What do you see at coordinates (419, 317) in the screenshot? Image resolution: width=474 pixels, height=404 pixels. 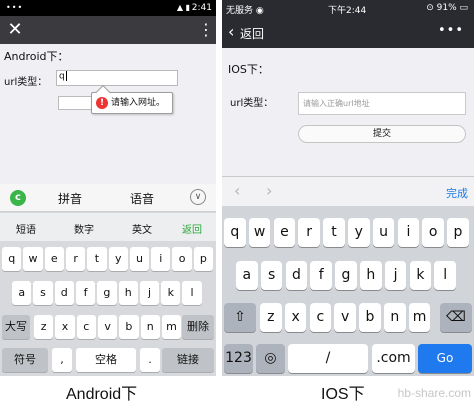 I see `key-i-r3-7: m` at bounding box center [419, 317].